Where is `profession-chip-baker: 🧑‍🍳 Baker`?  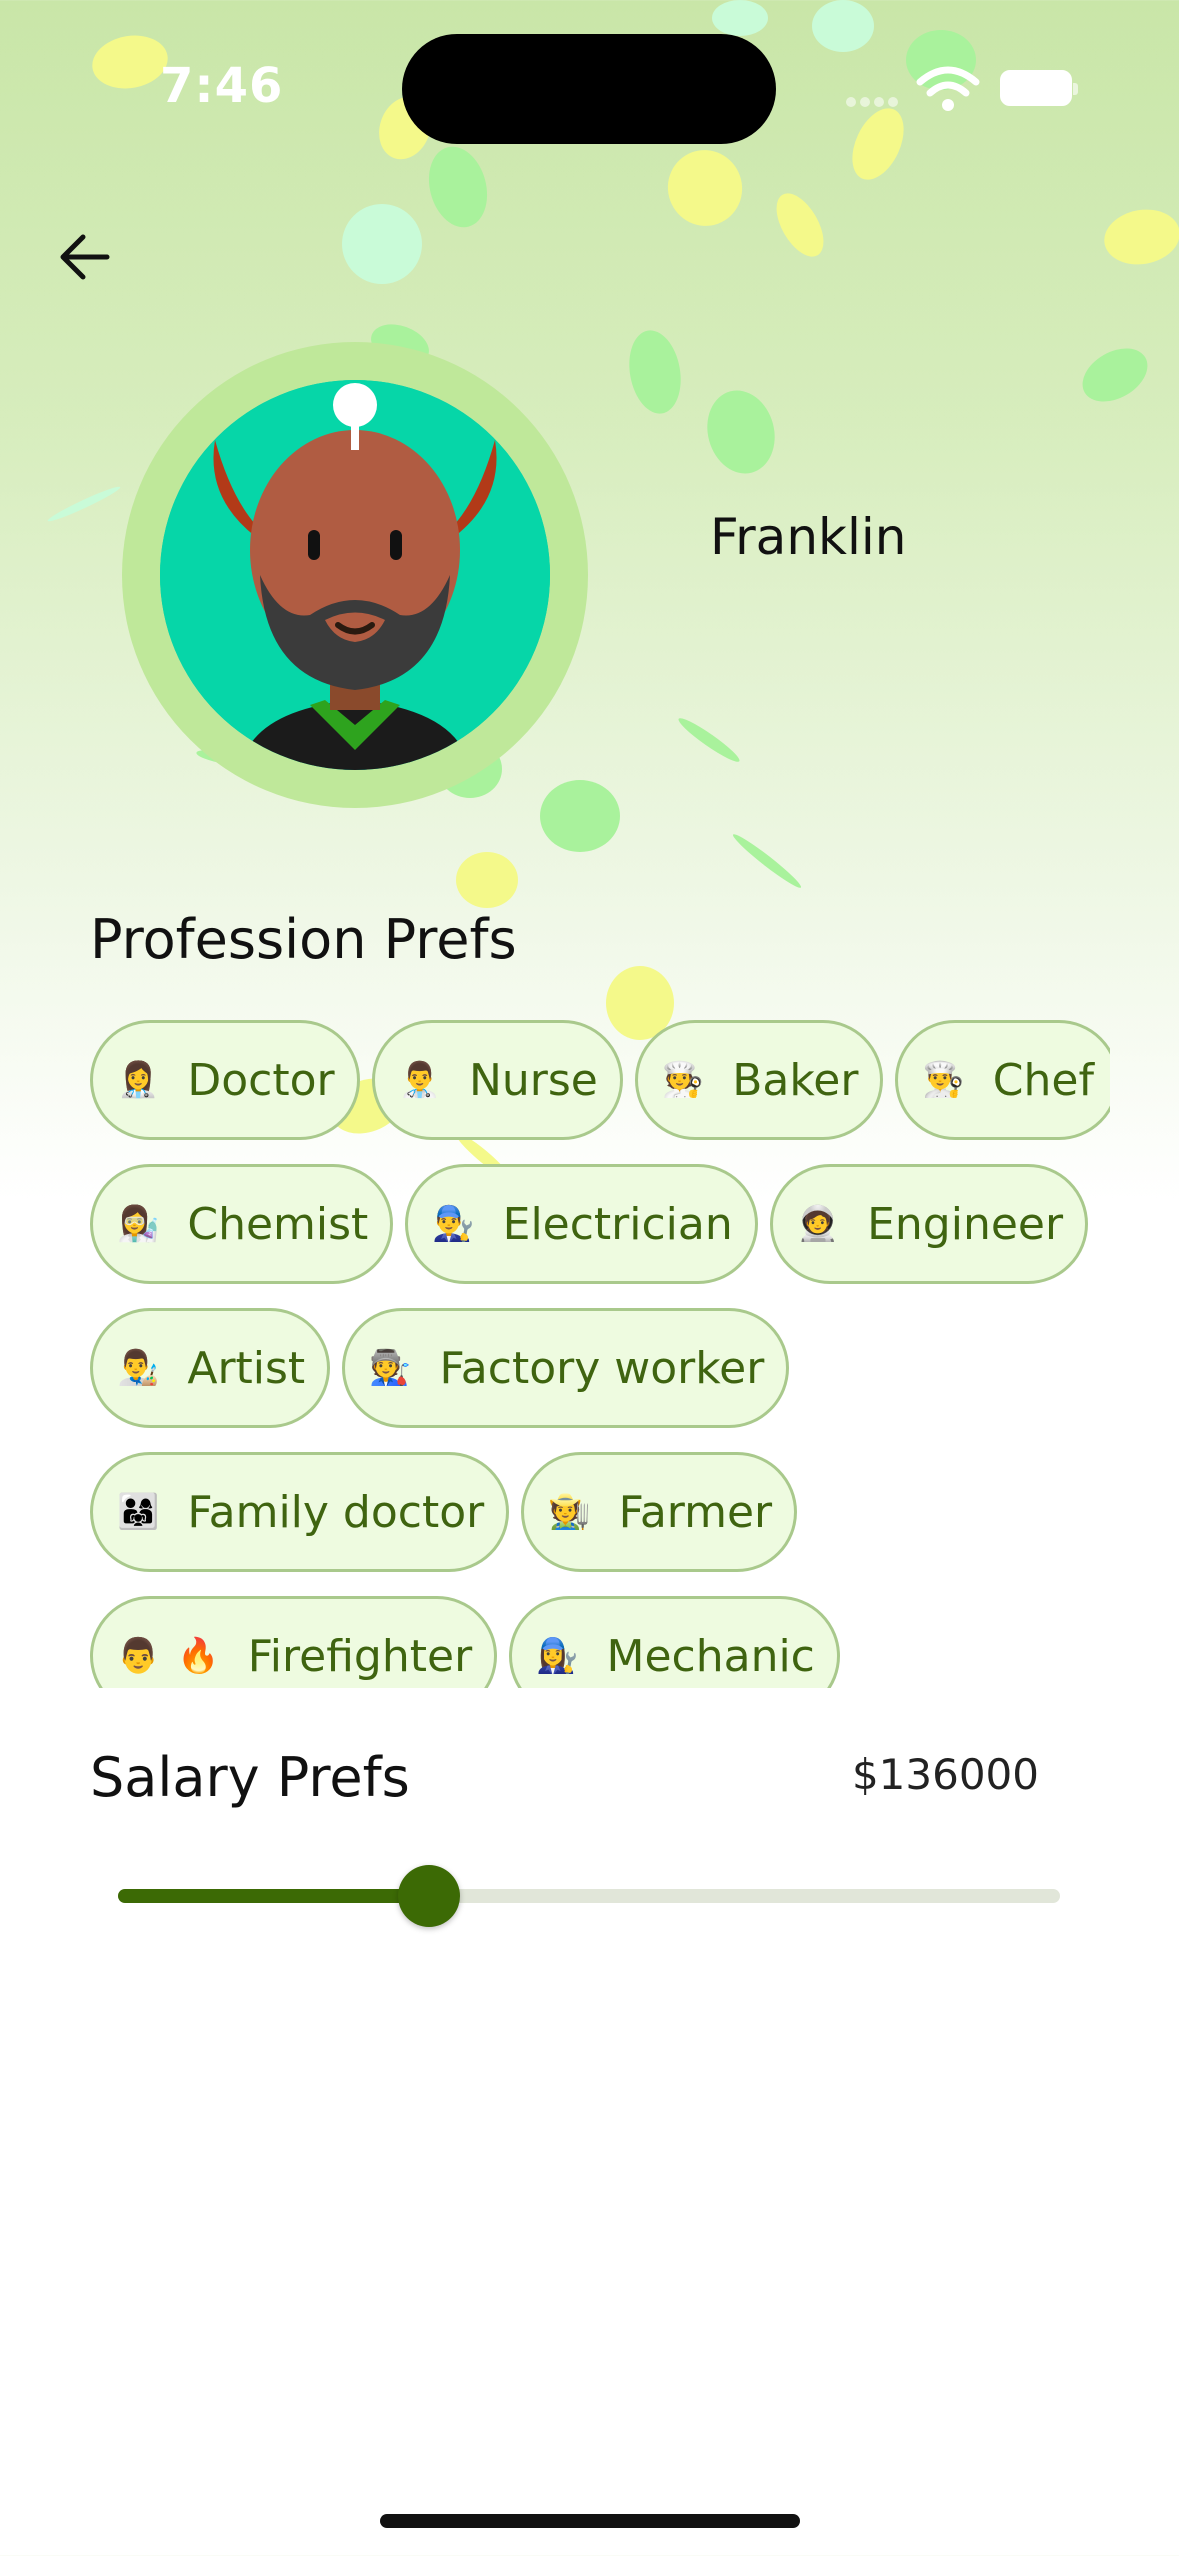 profession-chip-baker: 🧑‍🍳 Baker is located at coordinates (759, 1080).